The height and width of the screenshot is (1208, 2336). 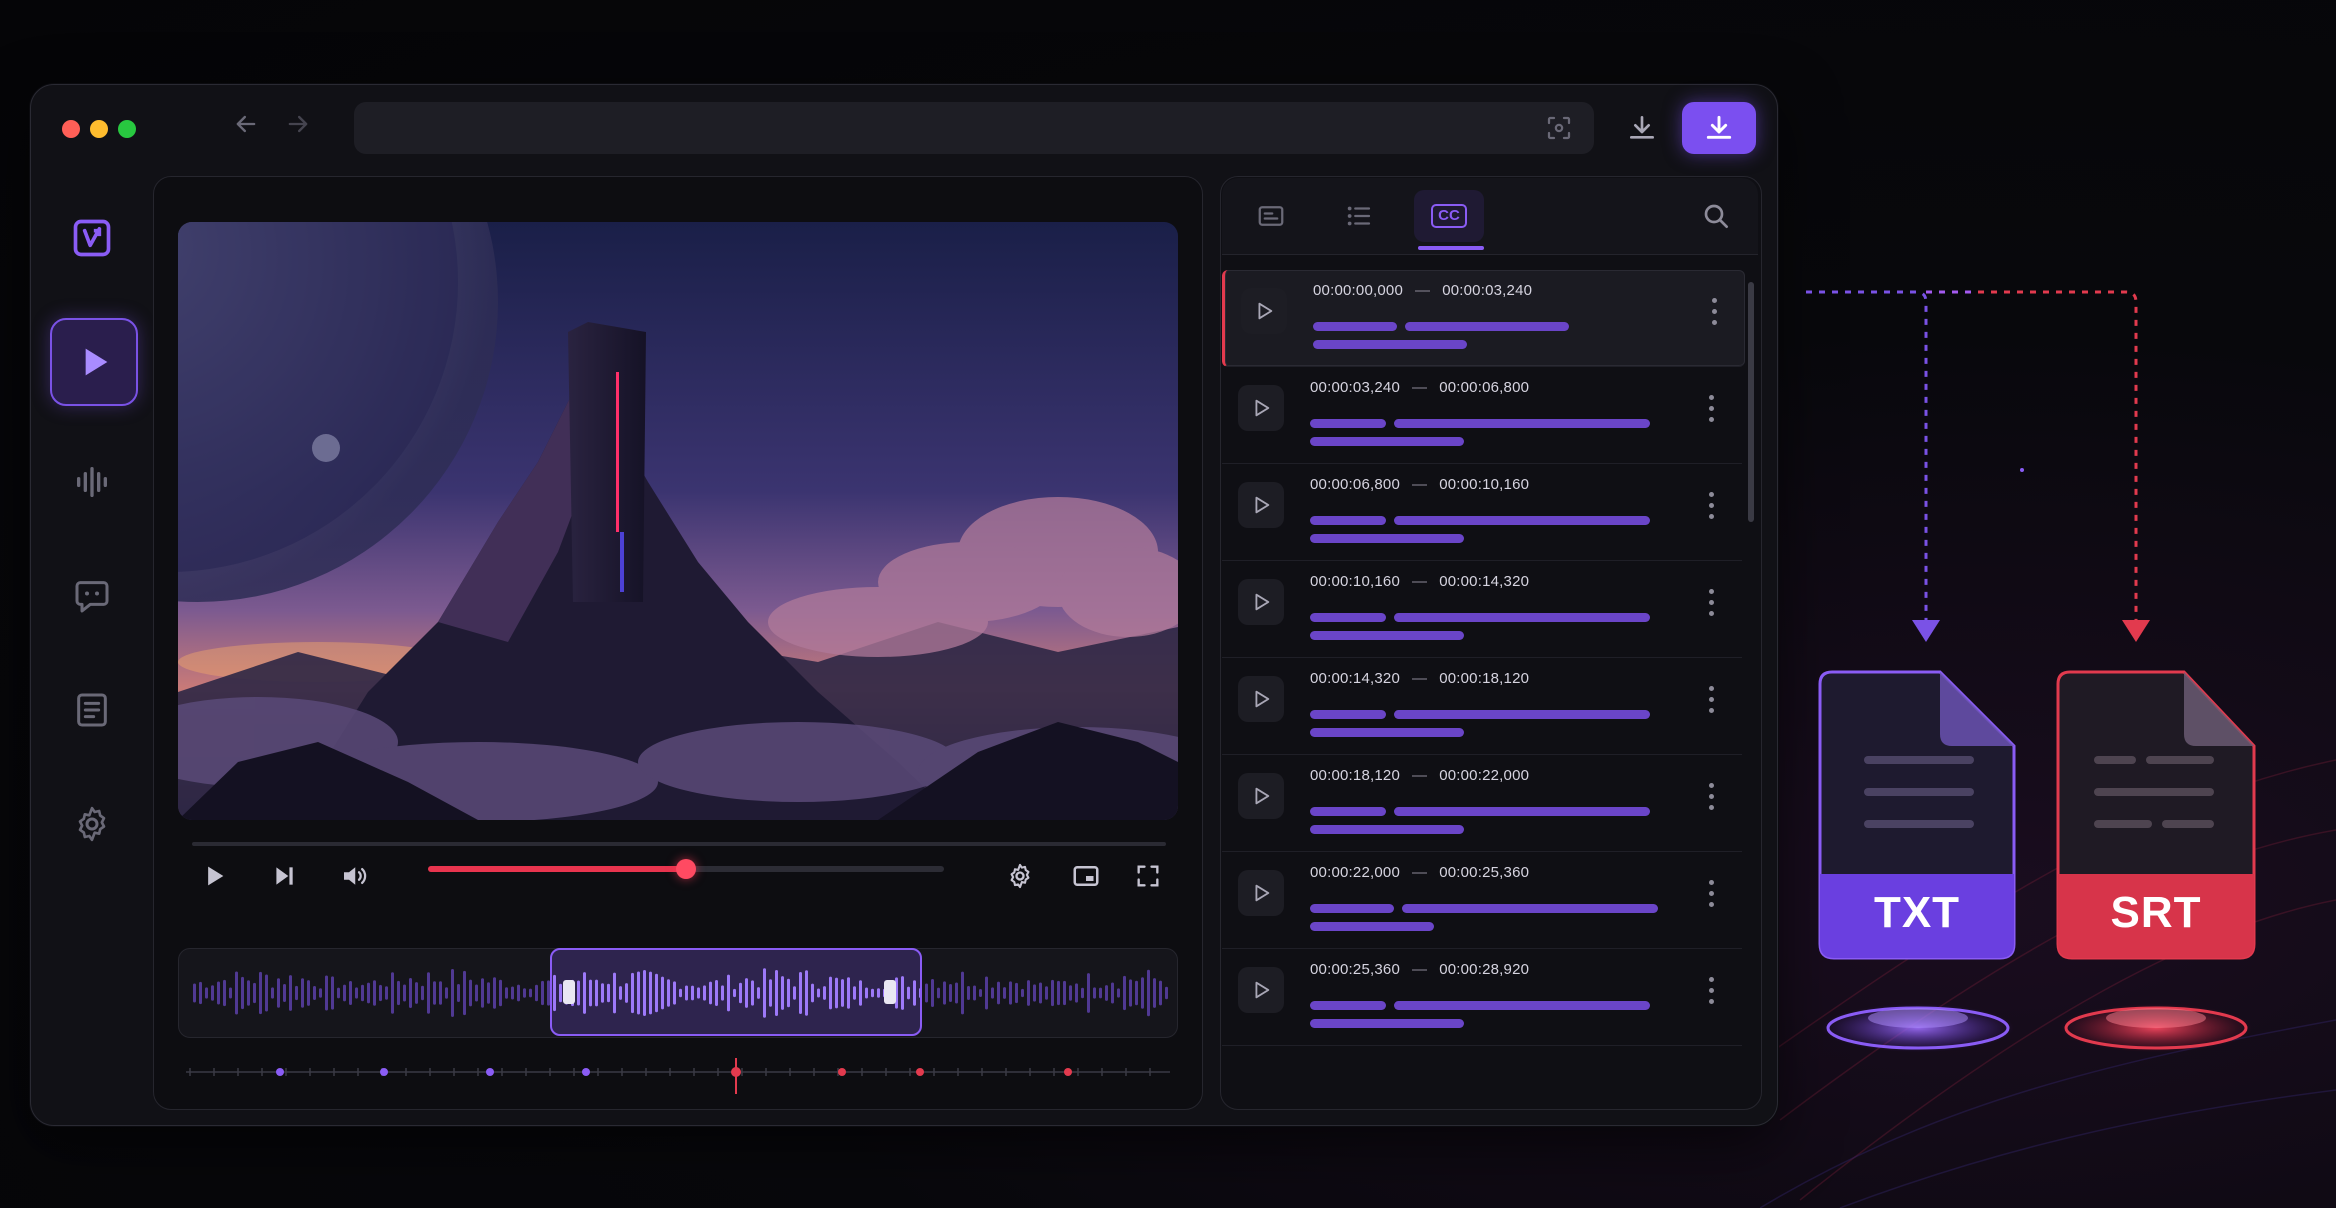 What do you see at coordinates (1449, 216) in the screenshot?
I see `tab-cc: CC` at bounding box center [1449, 216].